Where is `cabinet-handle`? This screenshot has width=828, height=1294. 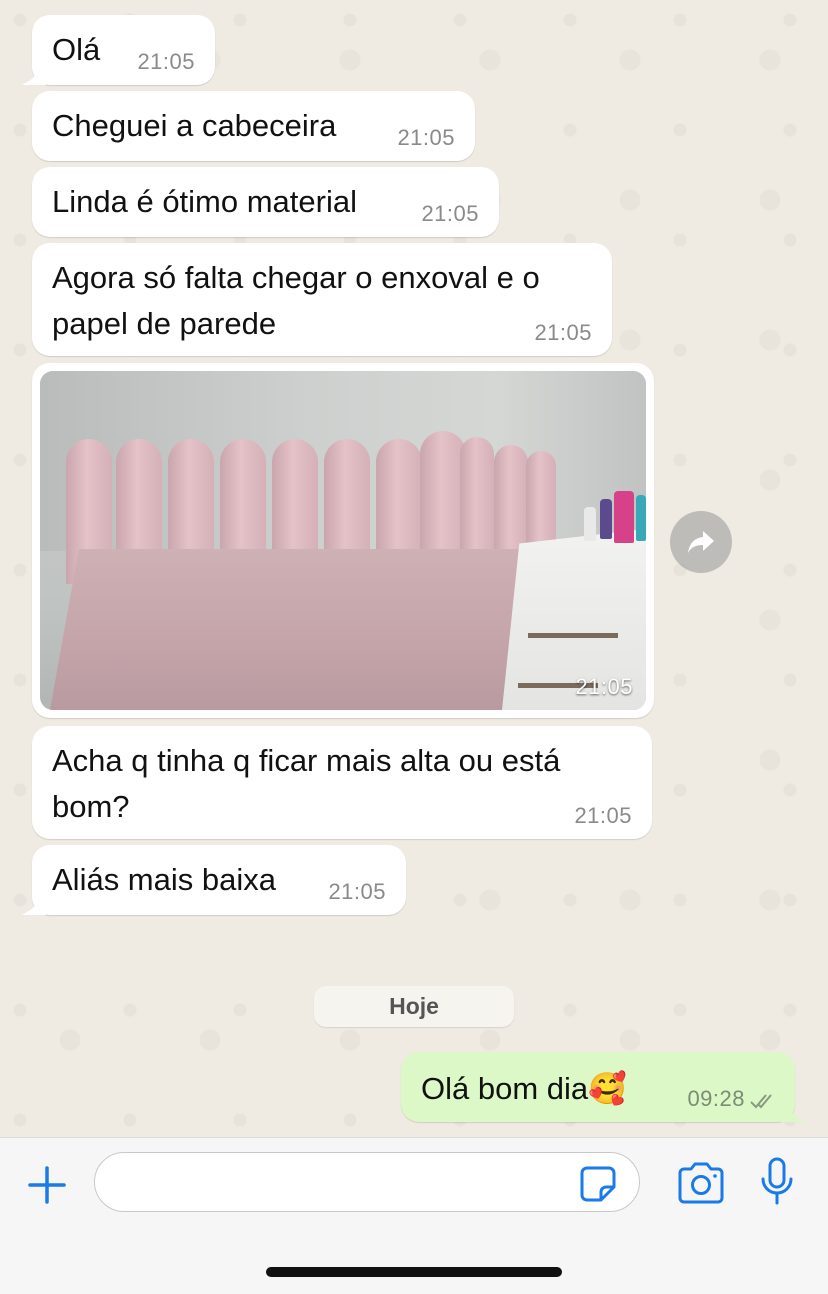
cabinet-handle is located at coordinates (573, 635).